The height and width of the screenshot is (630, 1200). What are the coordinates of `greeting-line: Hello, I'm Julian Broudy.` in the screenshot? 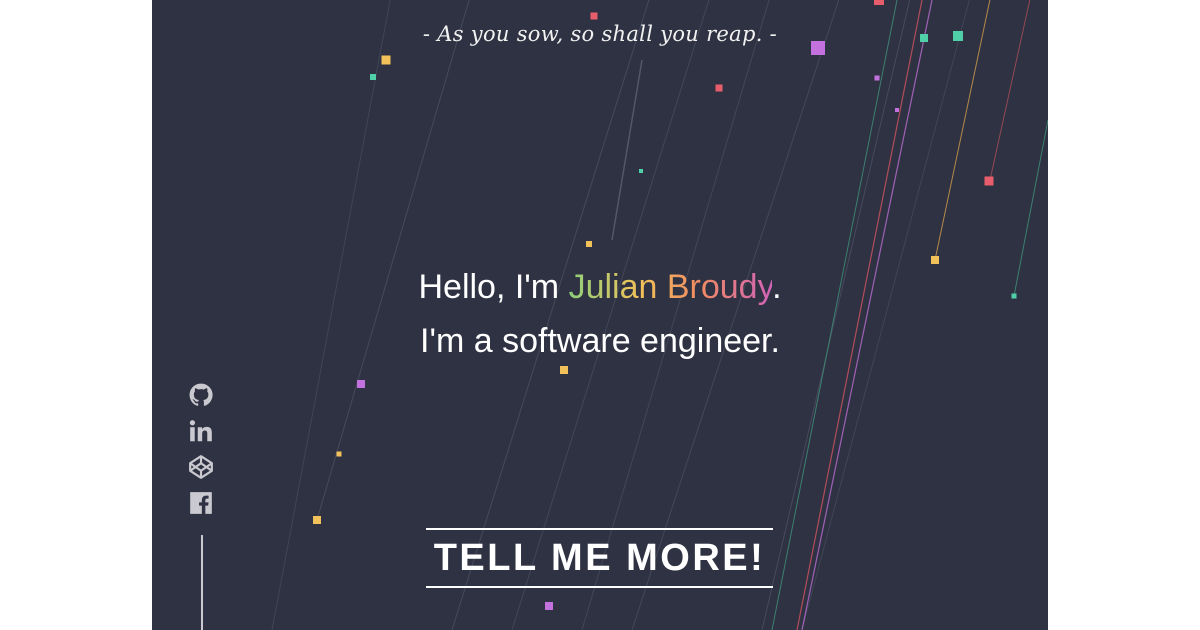 It's located at (600, 287).